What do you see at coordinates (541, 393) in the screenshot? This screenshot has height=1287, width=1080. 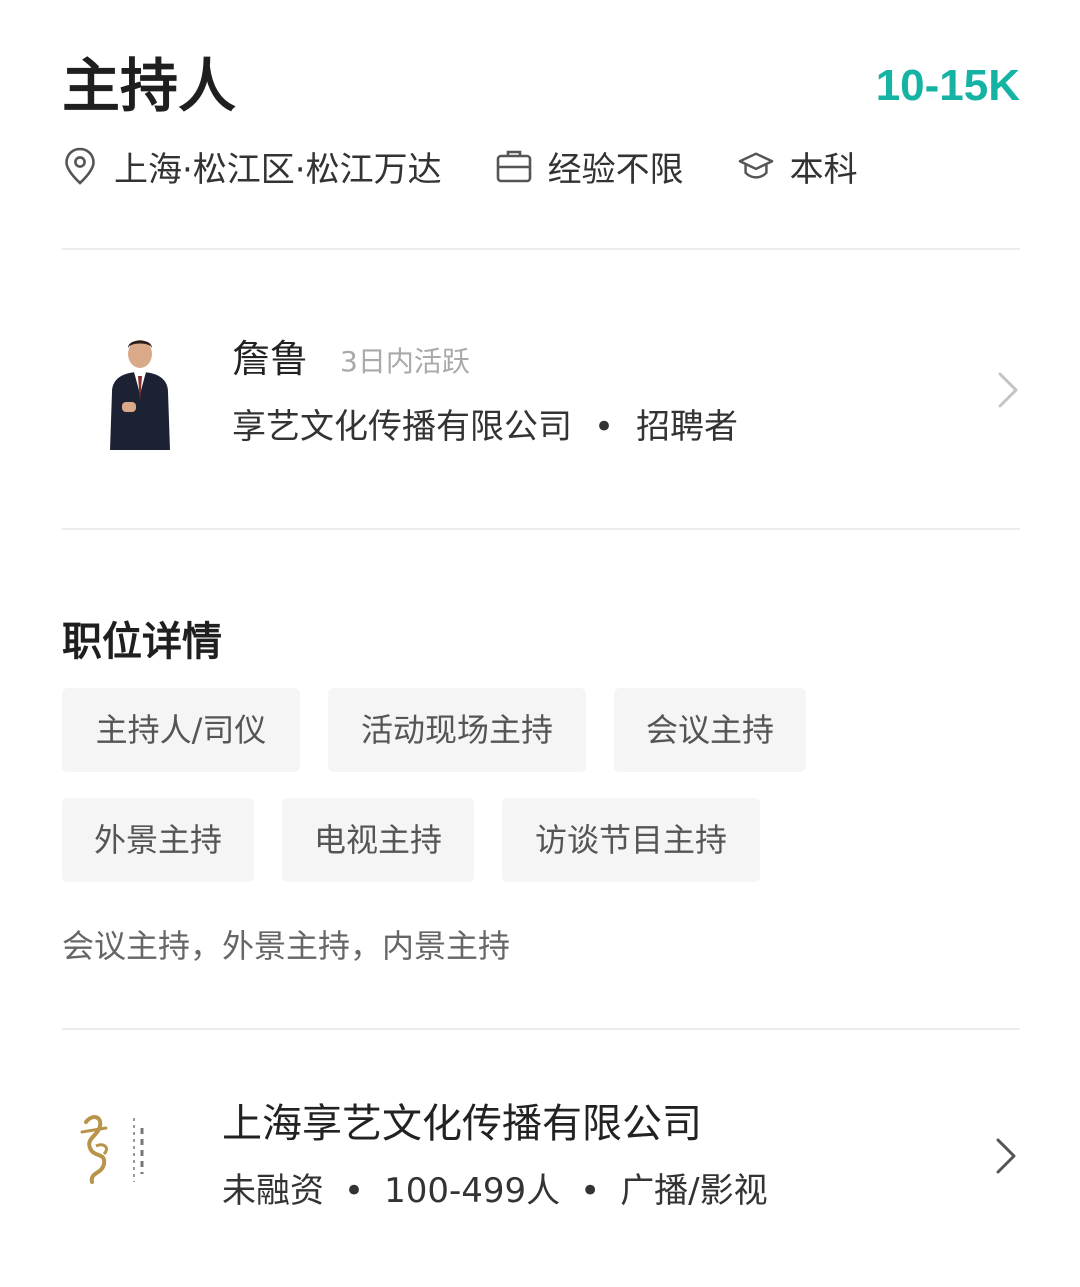 I see `recruiter-card: 詹鲁 3日内活跃 享艺文化传播有限公司 • 招聘者` at bounding box center [541, 393].